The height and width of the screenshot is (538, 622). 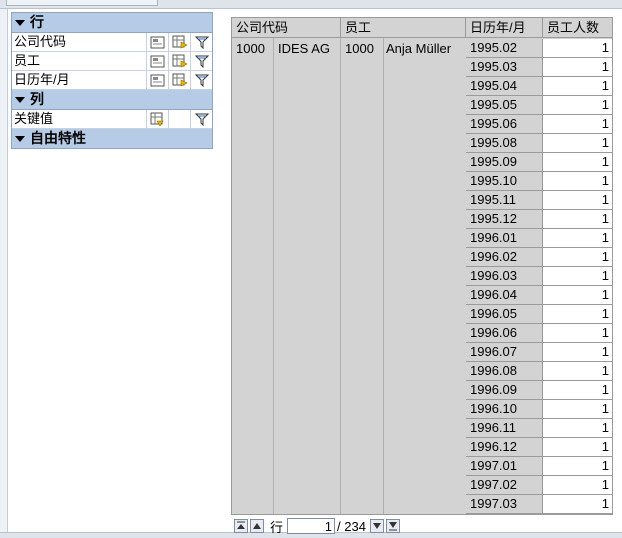 I want to click on table-row: 1995.03 1, so click(x=539, y=67).